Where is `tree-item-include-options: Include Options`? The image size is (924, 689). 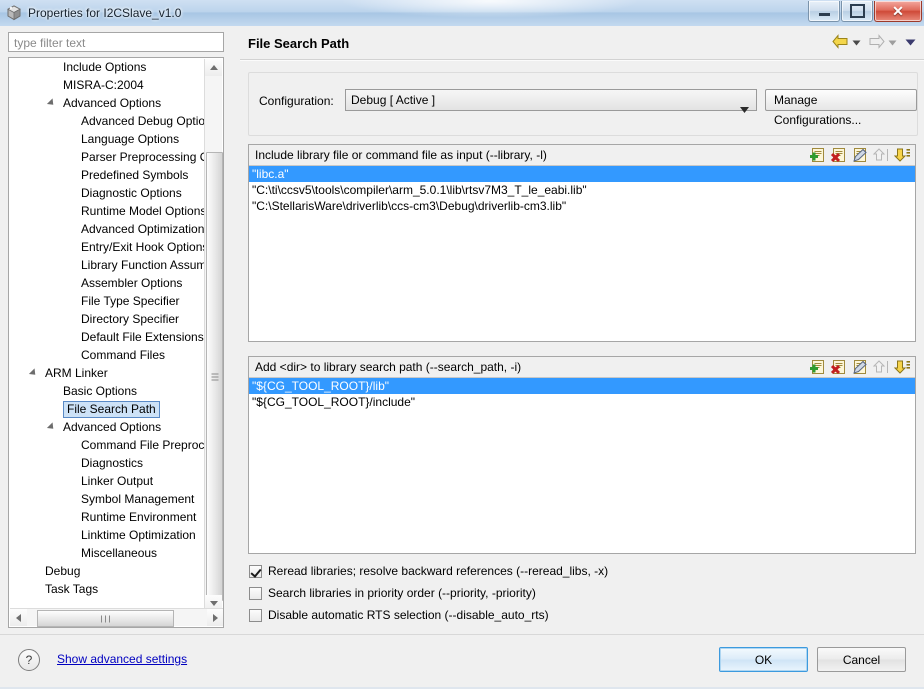 tree-item-include-options: Include Options is located at coordinates (107, 67).